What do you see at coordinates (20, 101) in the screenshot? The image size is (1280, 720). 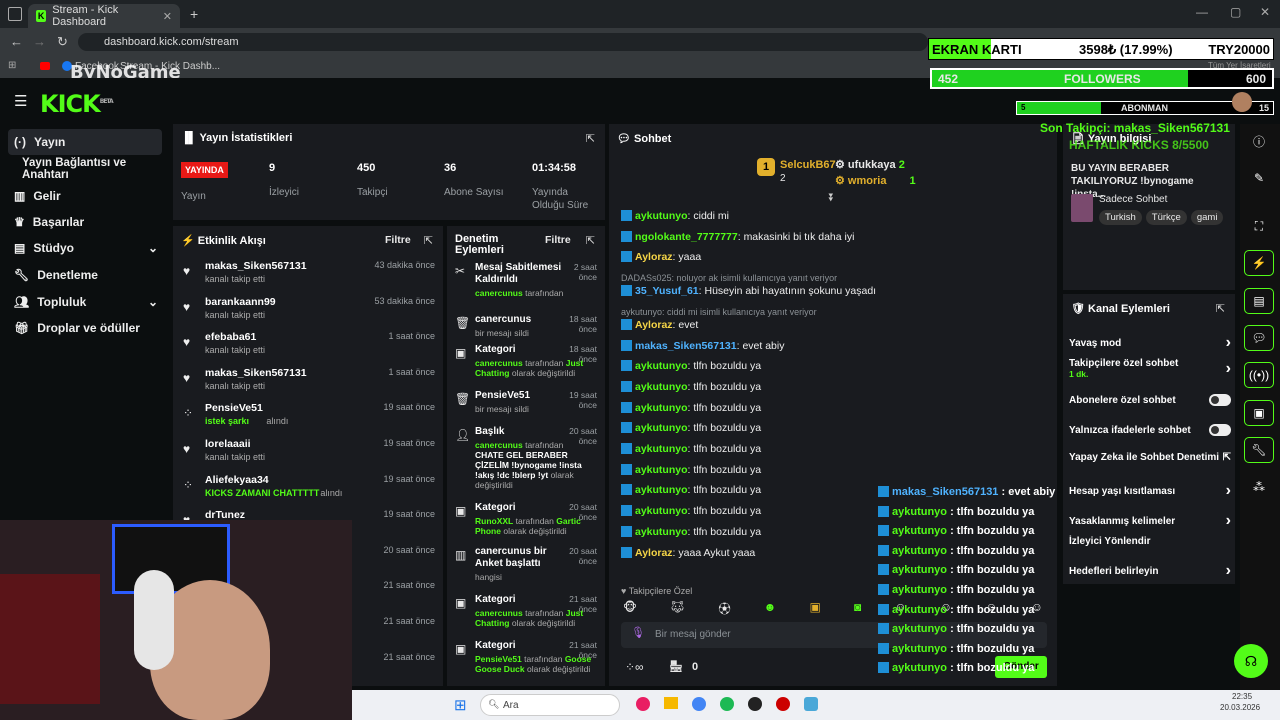 I see `hamburger-icon: ☰` at bounding box center [20, 101].